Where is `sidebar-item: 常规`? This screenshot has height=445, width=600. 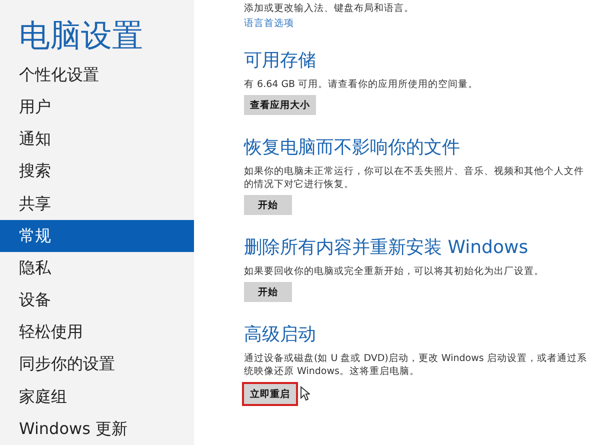
sidebar-item: 常规 is located at coordinates (97, 236).